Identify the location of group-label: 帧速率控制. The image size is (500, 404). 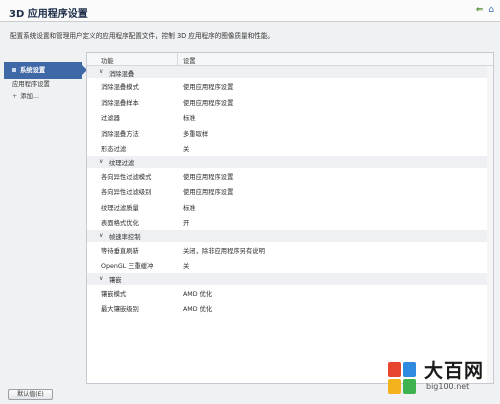
(125, 237).